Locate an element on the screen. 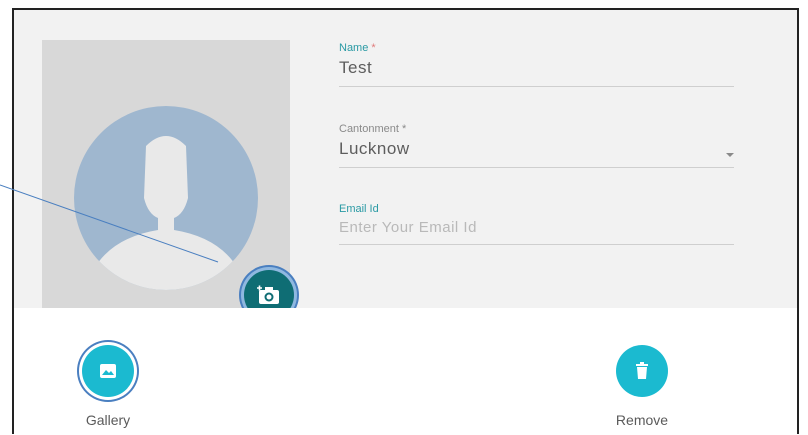  image-icon is located at coordinates (108, 371).